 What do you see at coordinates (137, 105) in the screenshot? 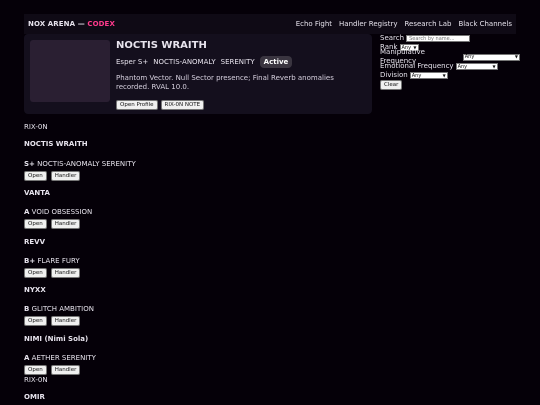
I see `open-profile-button: Open Profile` at bounding box center [137, 105].